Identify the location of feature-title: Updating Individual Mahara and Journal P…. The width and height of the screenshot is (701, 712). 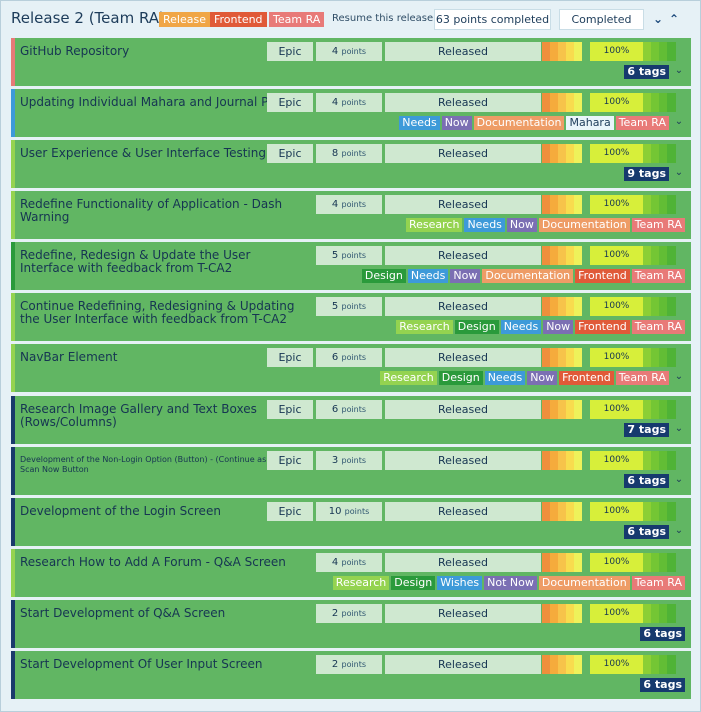
(162, 102).